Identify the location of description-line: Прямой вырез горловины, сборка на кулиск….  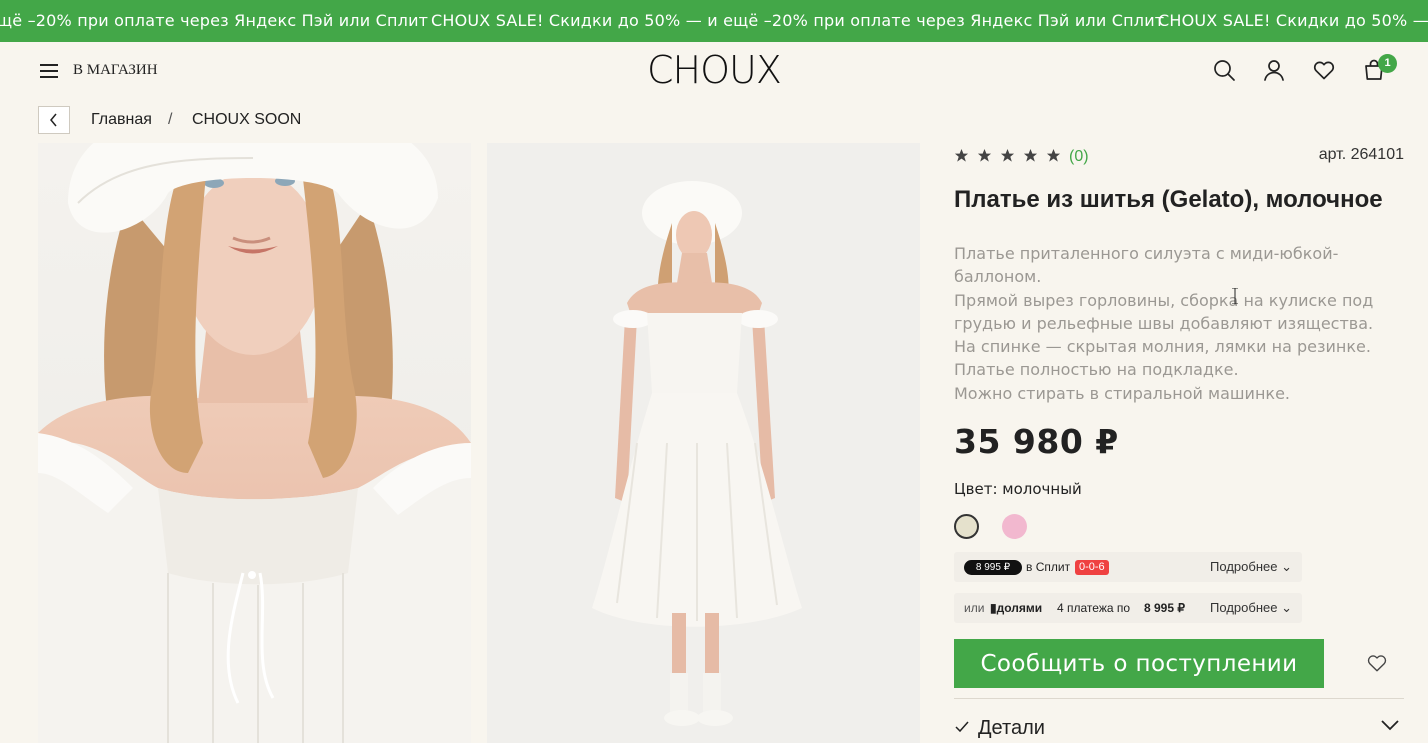
(1164, 300).